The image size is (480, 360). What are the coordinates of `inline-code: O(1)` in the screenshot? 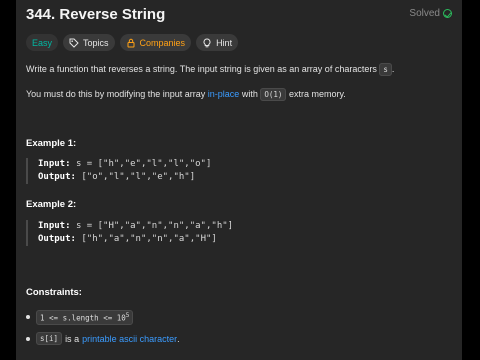 It's located at (273, 94).